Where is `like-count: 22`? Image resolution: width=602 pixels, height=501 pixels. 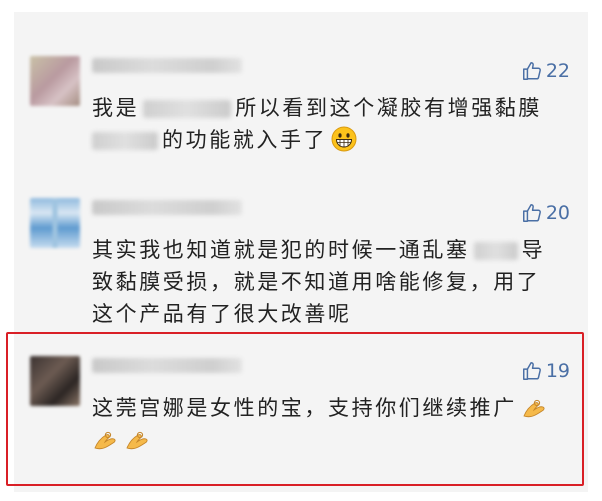
like-count: 22 is located at coordinates (557, 71).